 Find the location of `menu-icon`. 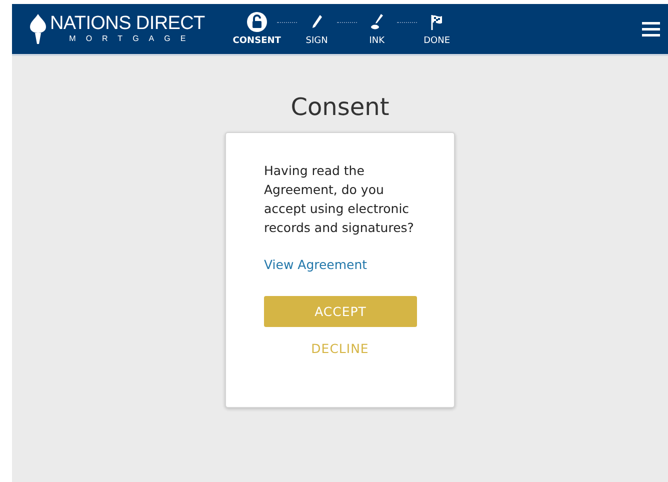

menu-icon is located at coordinates (651, 29).